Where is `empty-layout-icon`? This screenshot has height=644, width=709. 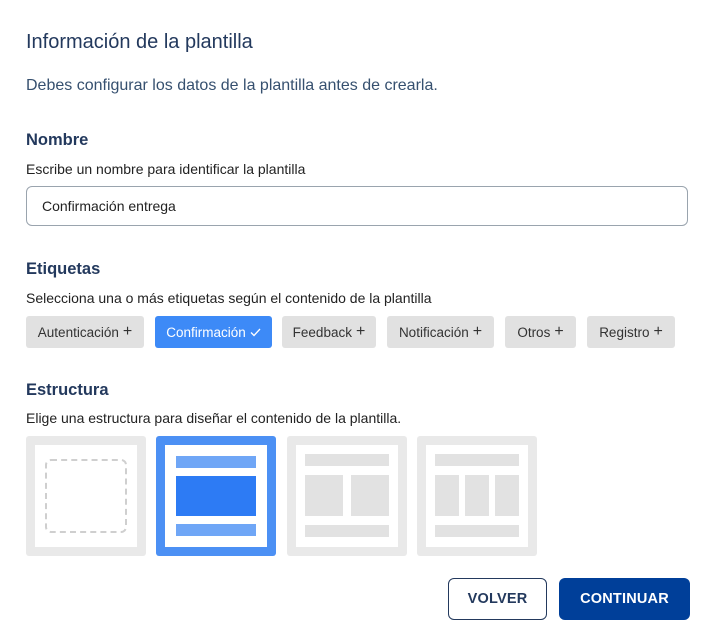 empty-layout-icon is located at coordinates (86, 496).